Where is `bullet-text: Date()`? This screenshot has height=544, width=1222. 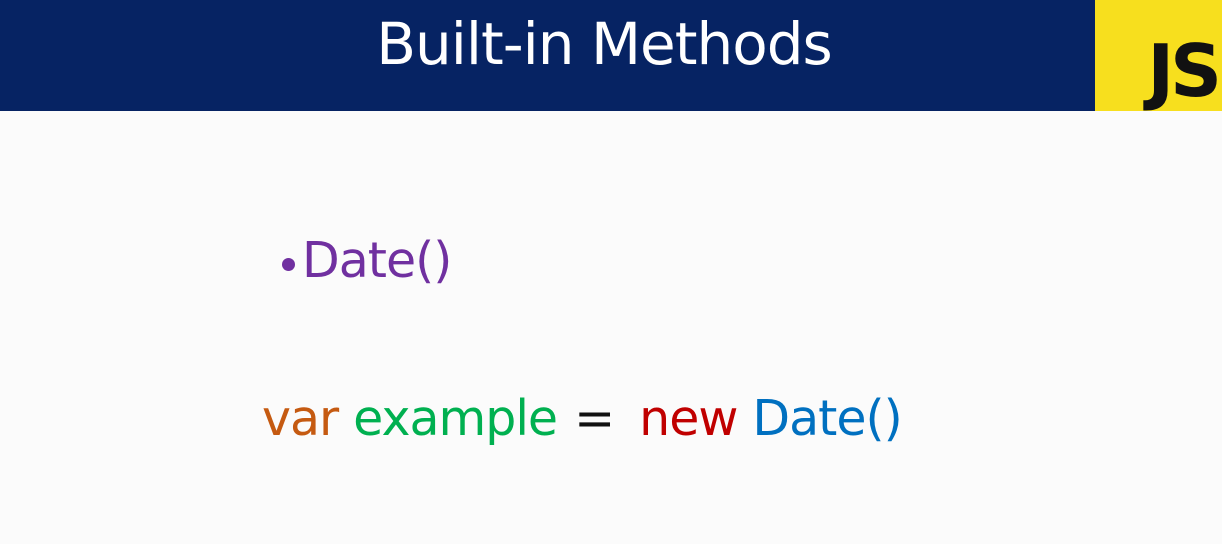 bullet-text: Date() is located at coordinates (377, 260).